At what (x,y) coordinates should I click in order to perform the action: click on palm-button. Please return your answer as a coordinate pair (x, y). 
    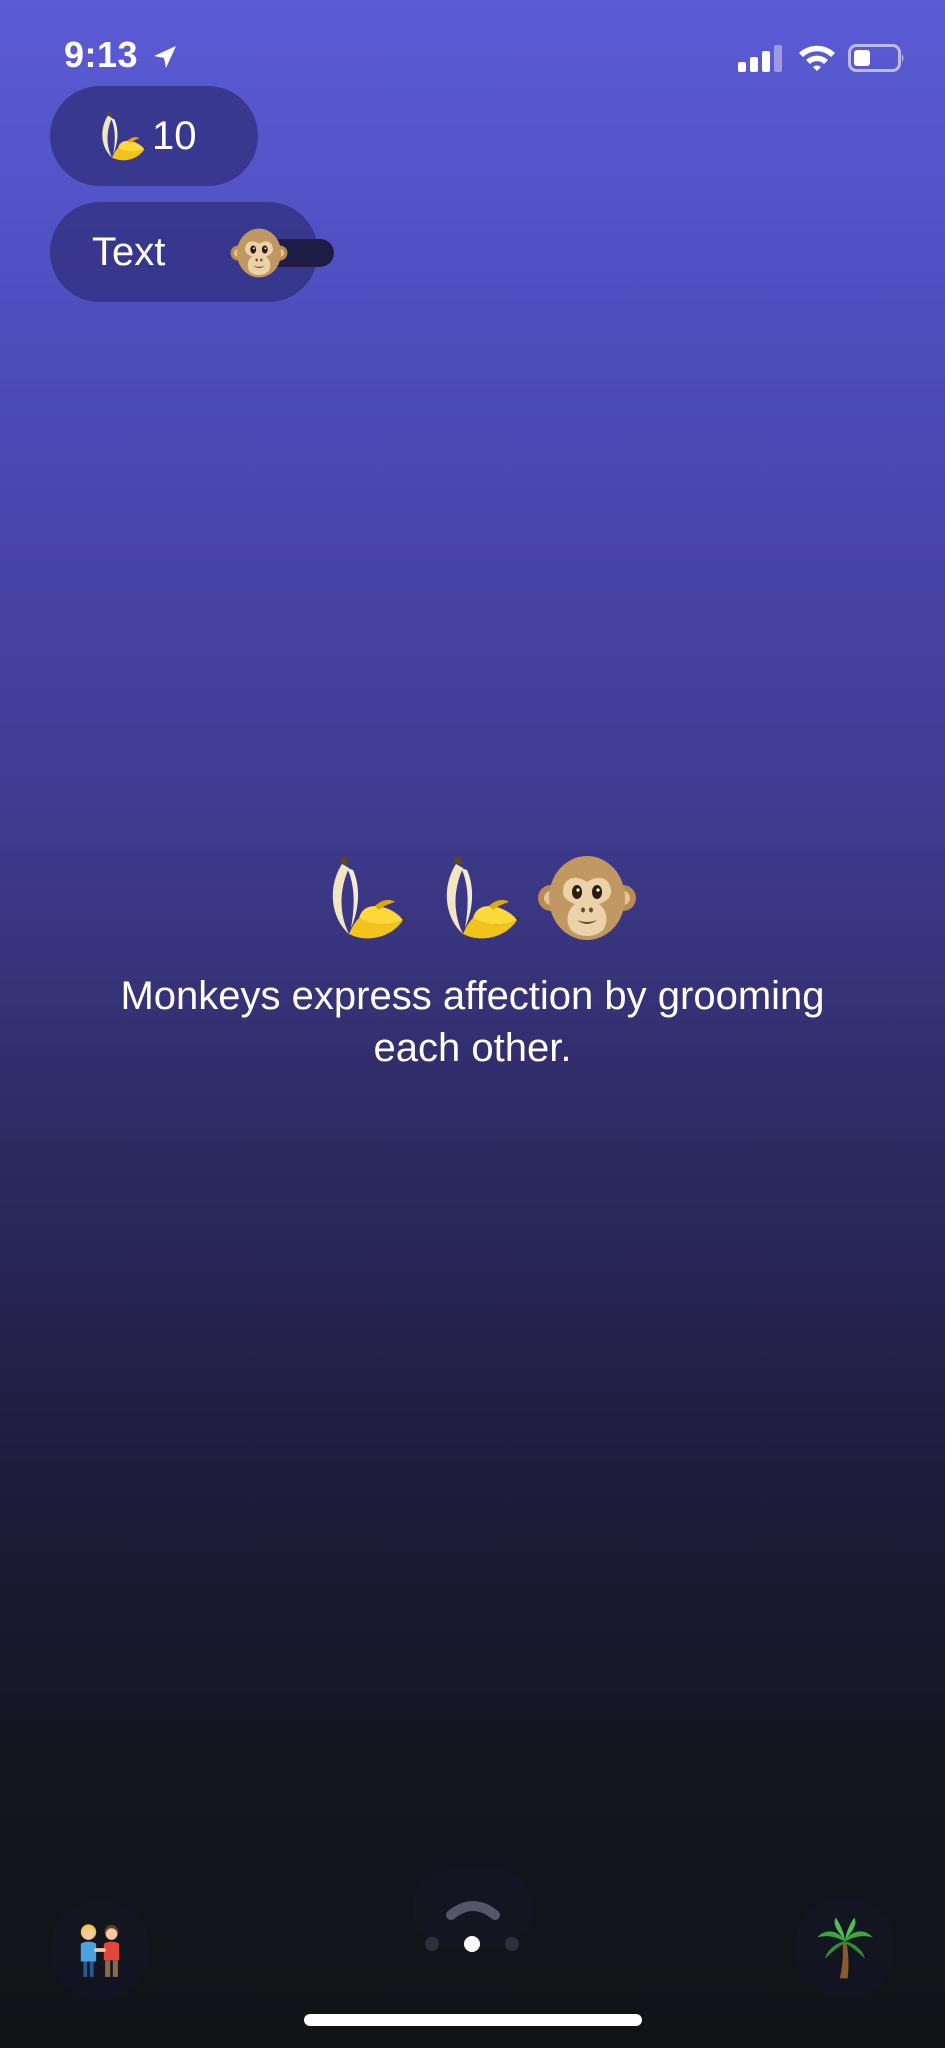
    Looking at the image, I should click on (845, 1948).